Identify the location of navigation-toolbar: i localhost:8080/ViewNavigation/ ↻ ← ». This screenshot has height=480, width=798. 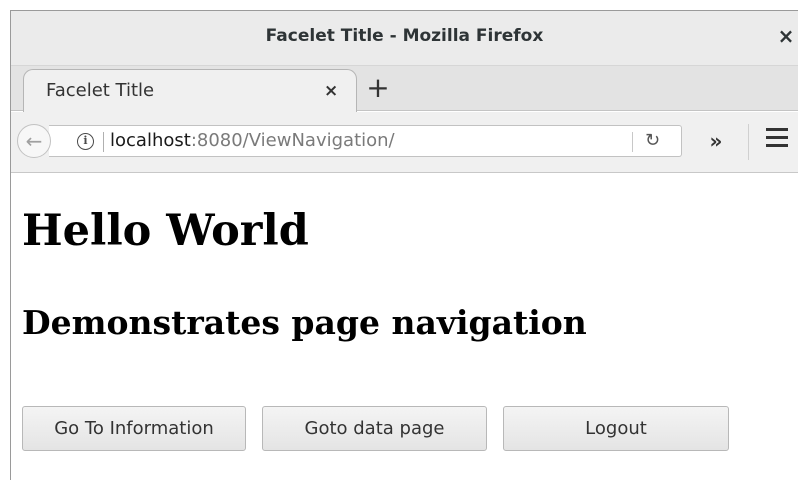
(404, 142).